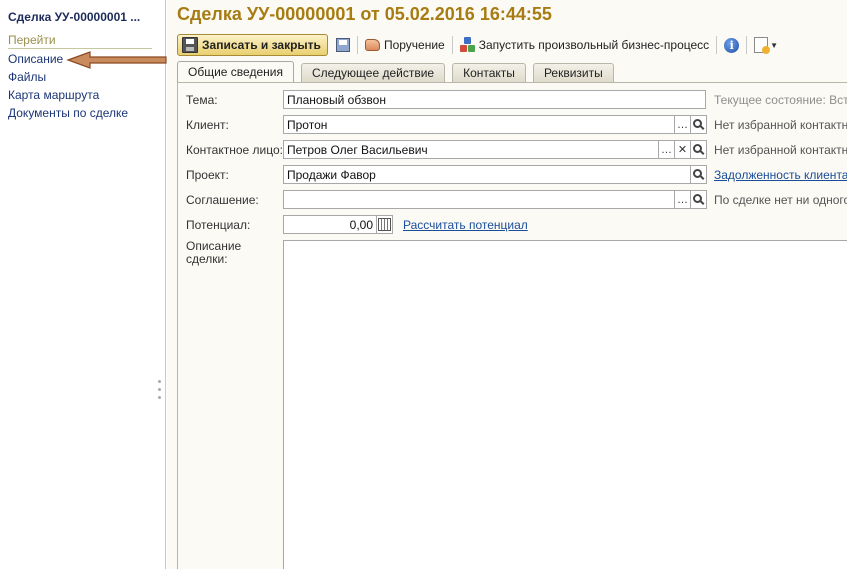 The height and width of the screenshot is (569, 847). Describe the element at coordinates (207, 125) in the screenshot. I see `client-label: Клиент:` at that location.